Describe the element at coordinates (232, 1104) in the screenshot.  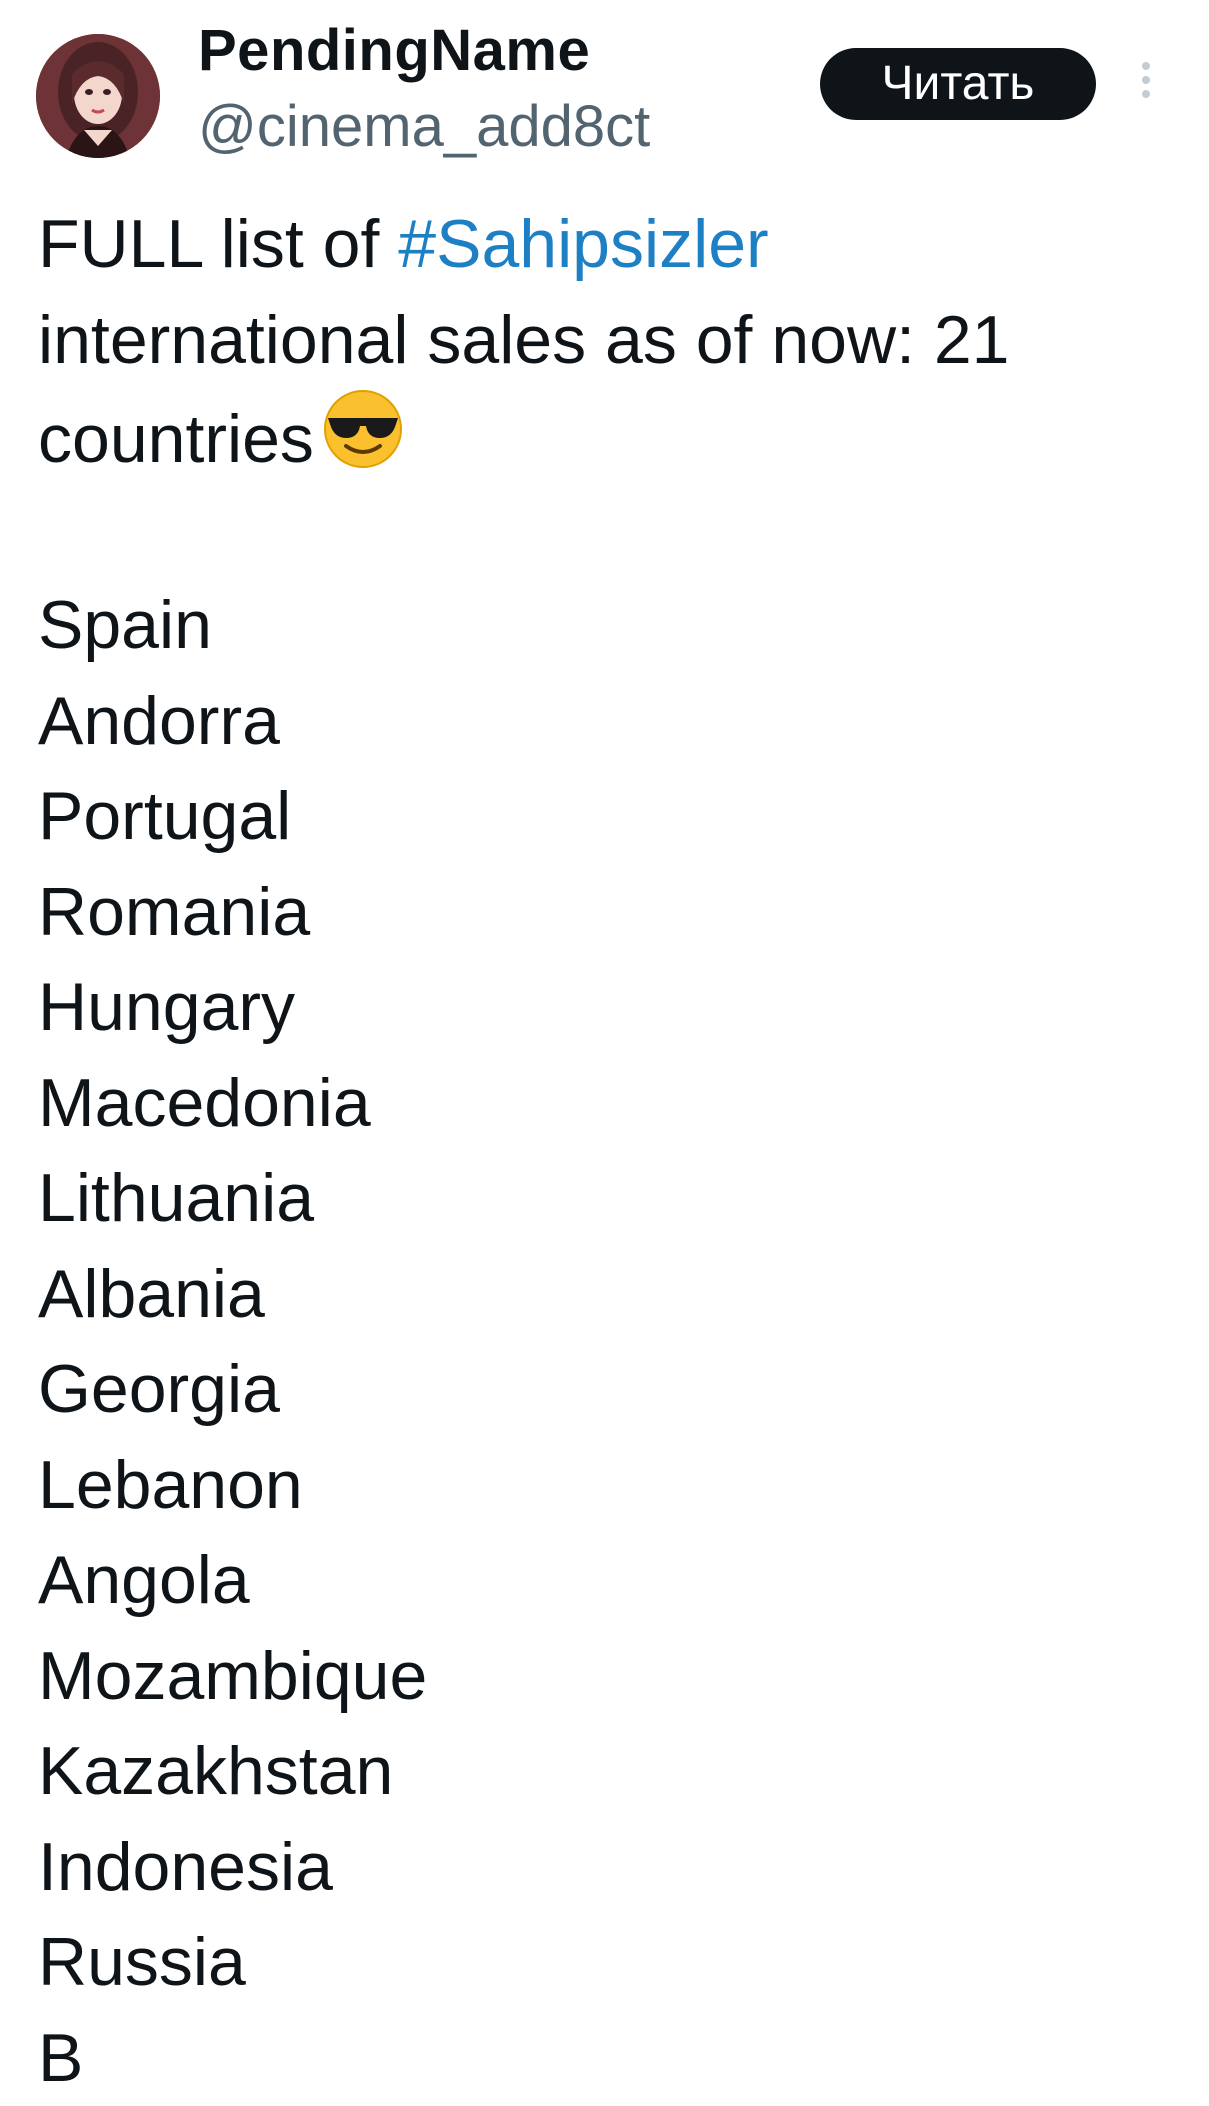
I see `country-item: Macedonia` at that location.